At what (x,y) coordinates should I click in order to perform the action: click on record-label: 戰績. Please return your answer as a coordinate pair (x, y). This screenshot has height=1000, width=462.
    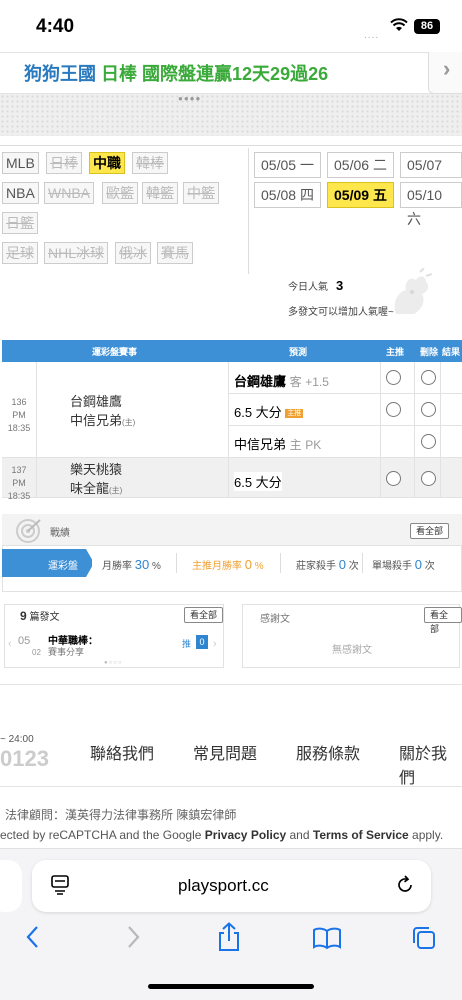
    Looking at the image, I should click on (60, 533).